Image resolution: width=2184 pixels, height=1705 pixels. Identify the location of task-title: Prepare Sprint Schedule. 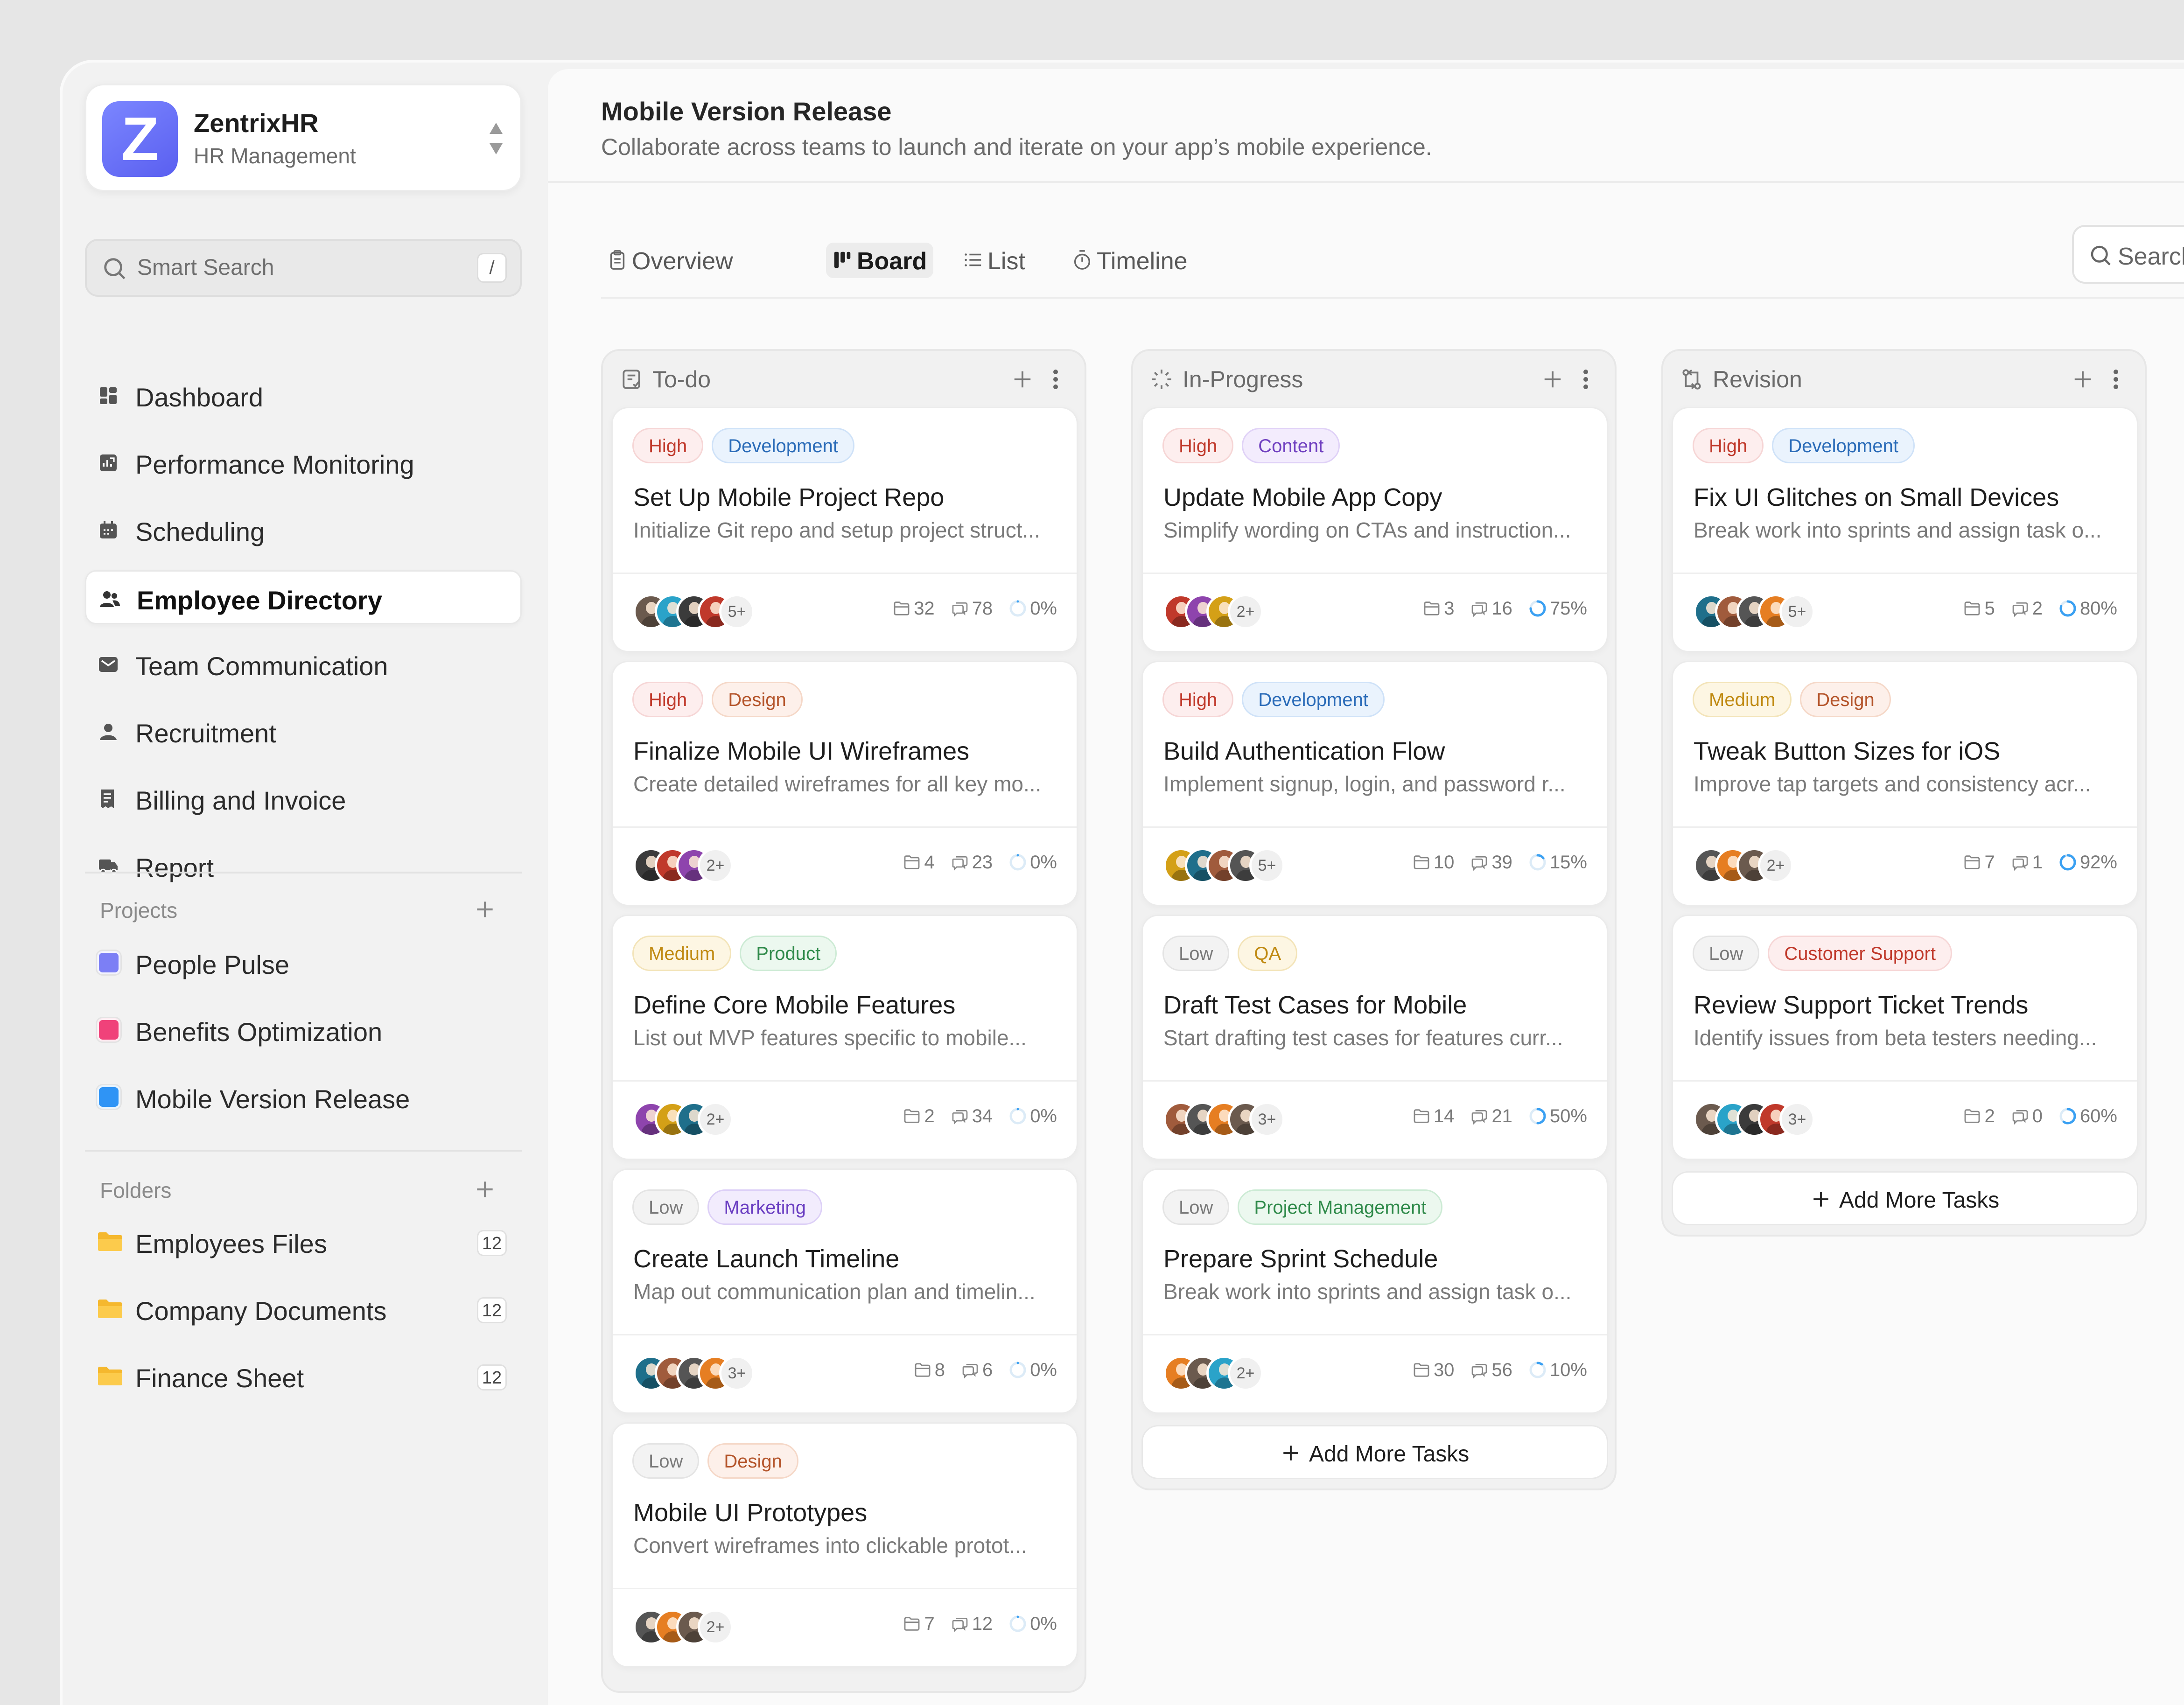
(1300, 1259).